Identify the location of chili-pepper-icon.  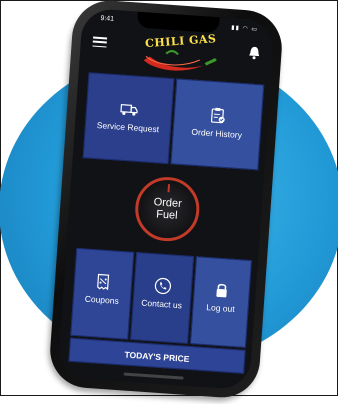
(176, 55).